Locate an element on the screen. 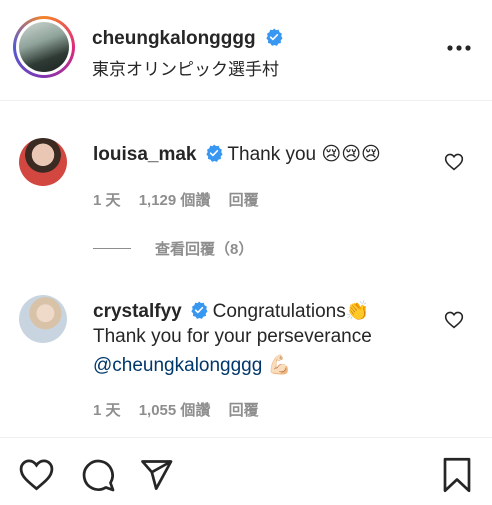  share-icon is located at coordinates (156, 475).